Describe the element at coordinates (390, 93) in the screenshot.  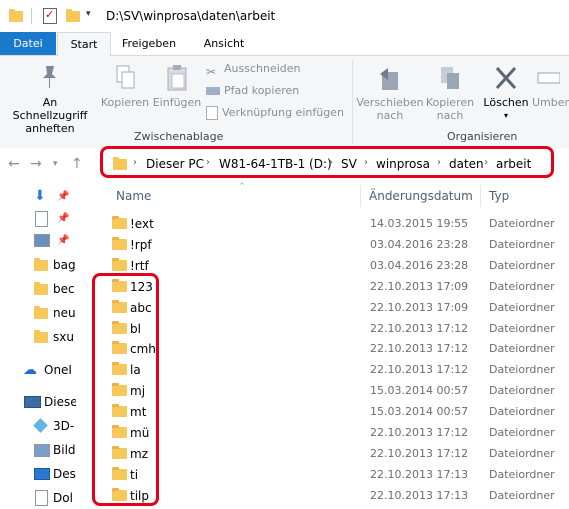
I see `move-to-button: Verschieben nach` at that location.